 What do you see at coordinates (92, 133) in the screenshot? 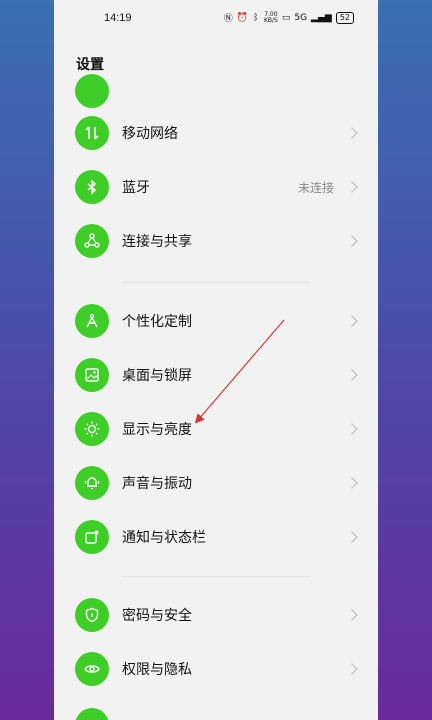
I see `mobile-data-icon` at bounding box center [92, 133].